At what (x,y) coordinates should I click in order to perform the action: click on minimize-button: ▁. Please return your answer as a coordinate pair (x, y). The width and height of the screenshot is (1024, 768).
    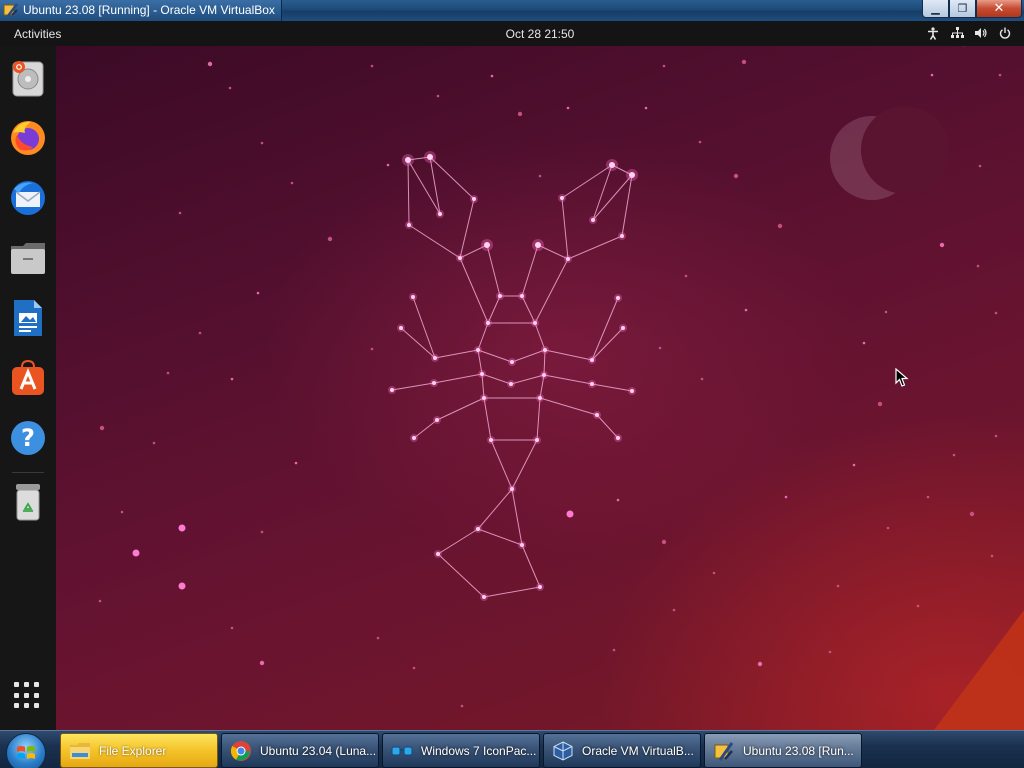
    Looking at the image, I should click on (935, 9).